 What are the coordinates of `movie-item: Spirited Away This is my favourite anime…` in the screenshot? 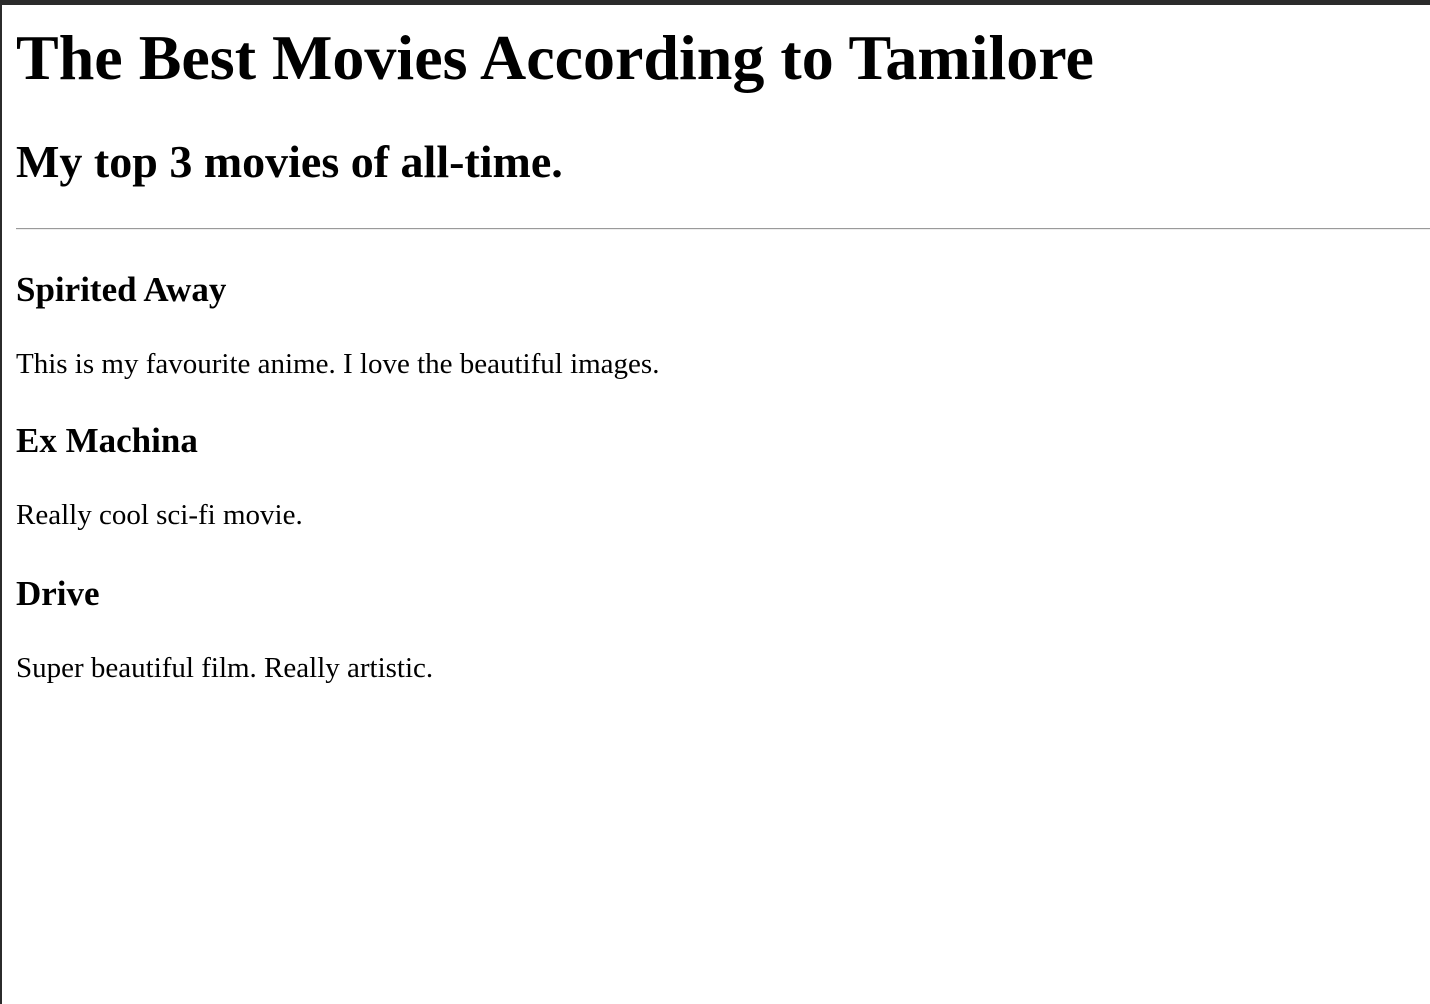 It's located at (723, 325).